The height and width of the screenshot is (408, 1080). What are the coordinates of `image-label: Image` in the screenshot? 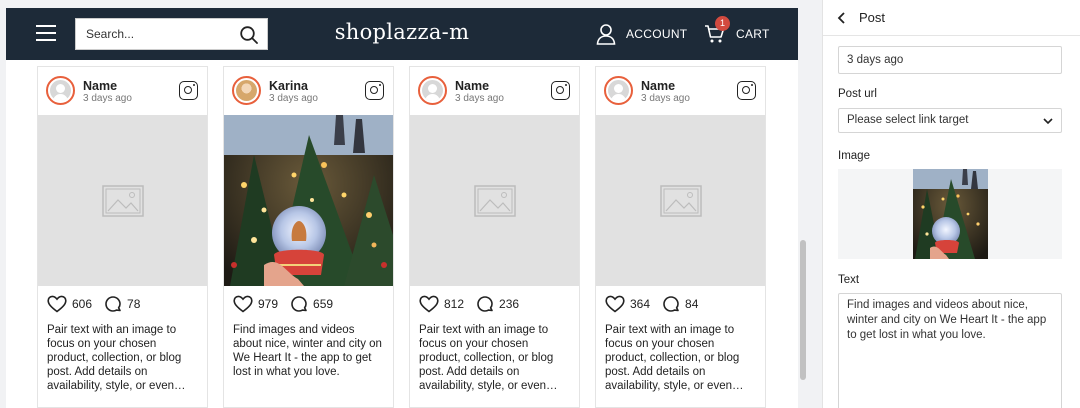 It's located at (854, 156).